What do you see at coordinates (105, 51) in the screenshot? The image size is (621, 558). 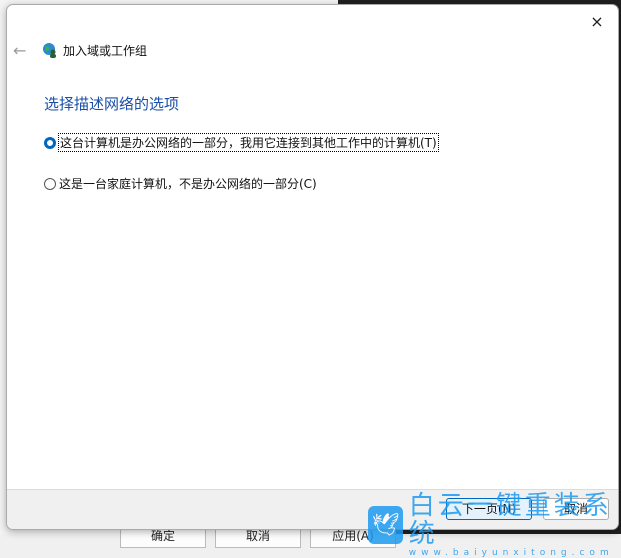 I see `dialog-title: 加入域或工作组` at bounding box center [105, 51].